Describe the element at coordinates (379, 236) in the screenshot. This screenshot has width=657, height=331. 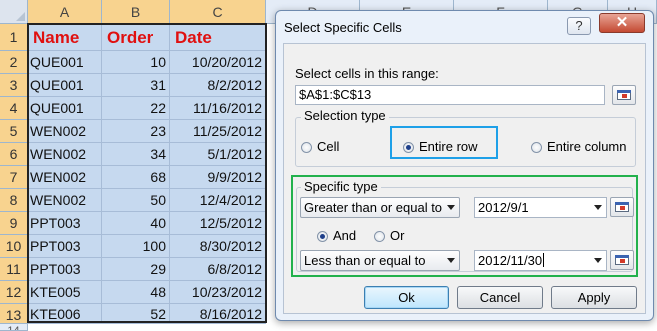
I see `radio-or-dot` at that location.